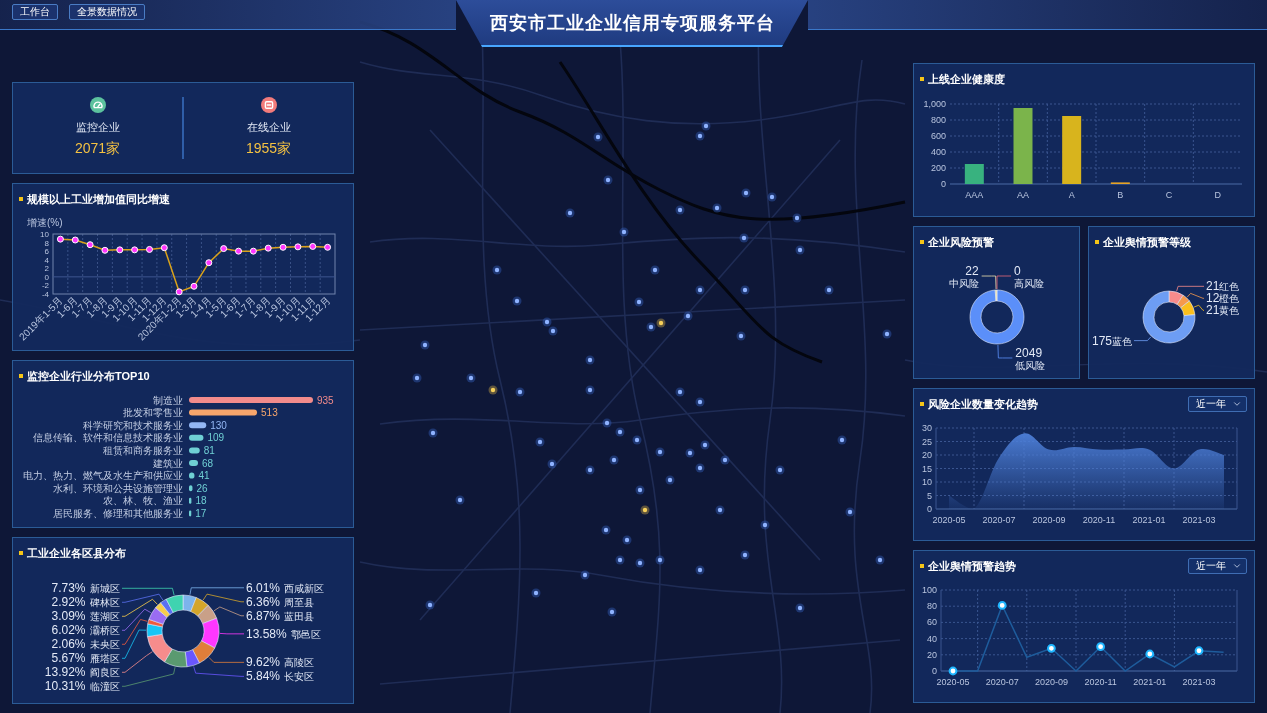  What do you see at coordinates (1099, 520) in the screenshot?
I see `tick-label: 2020-11` at bounding box center [1099, 520].